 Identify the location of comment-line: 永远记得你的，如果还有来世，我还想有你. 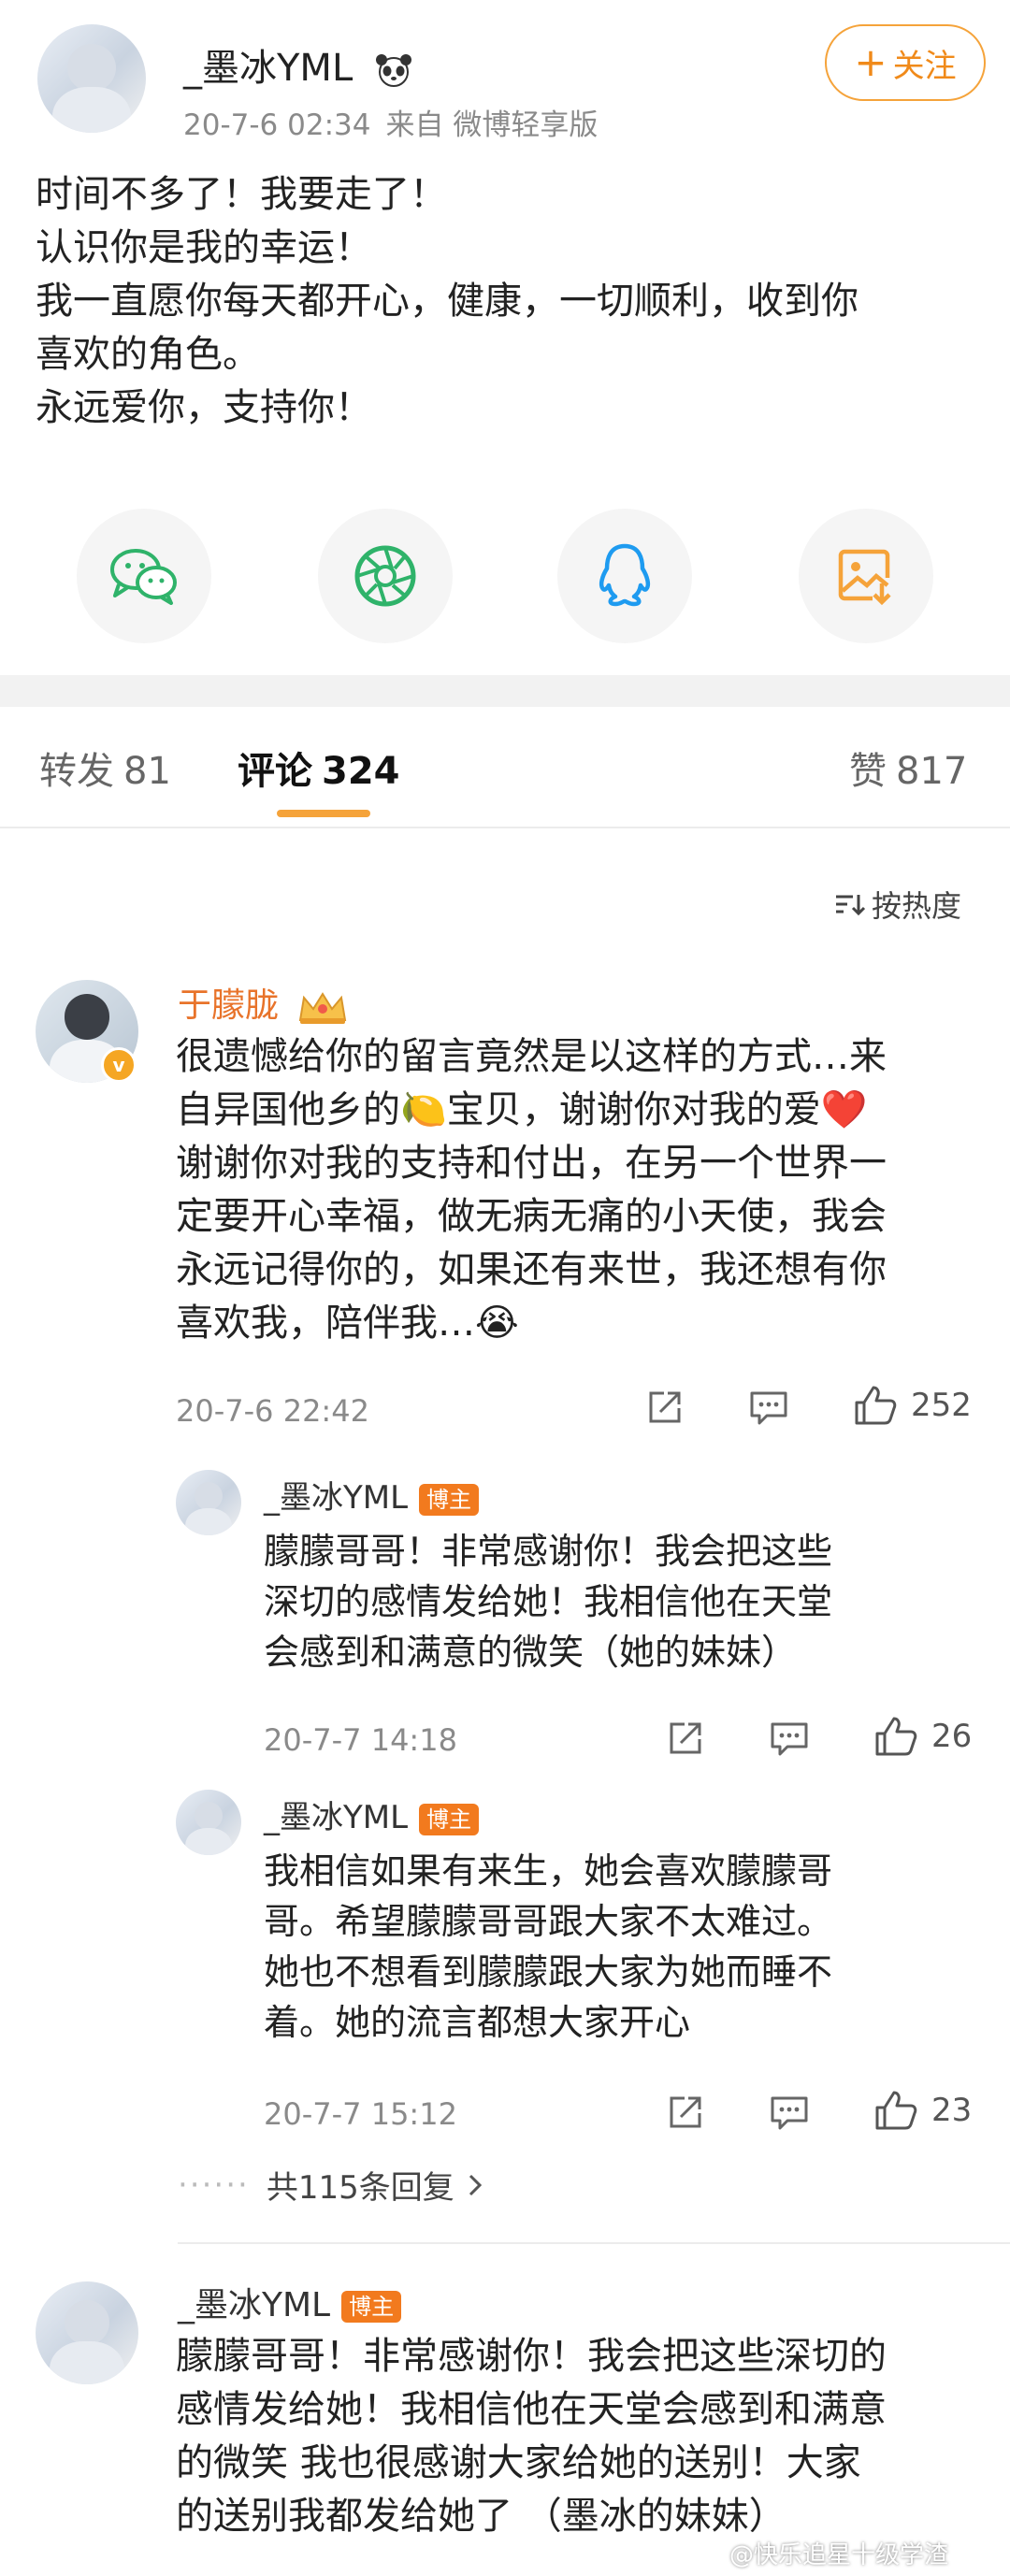
(531, 1269).